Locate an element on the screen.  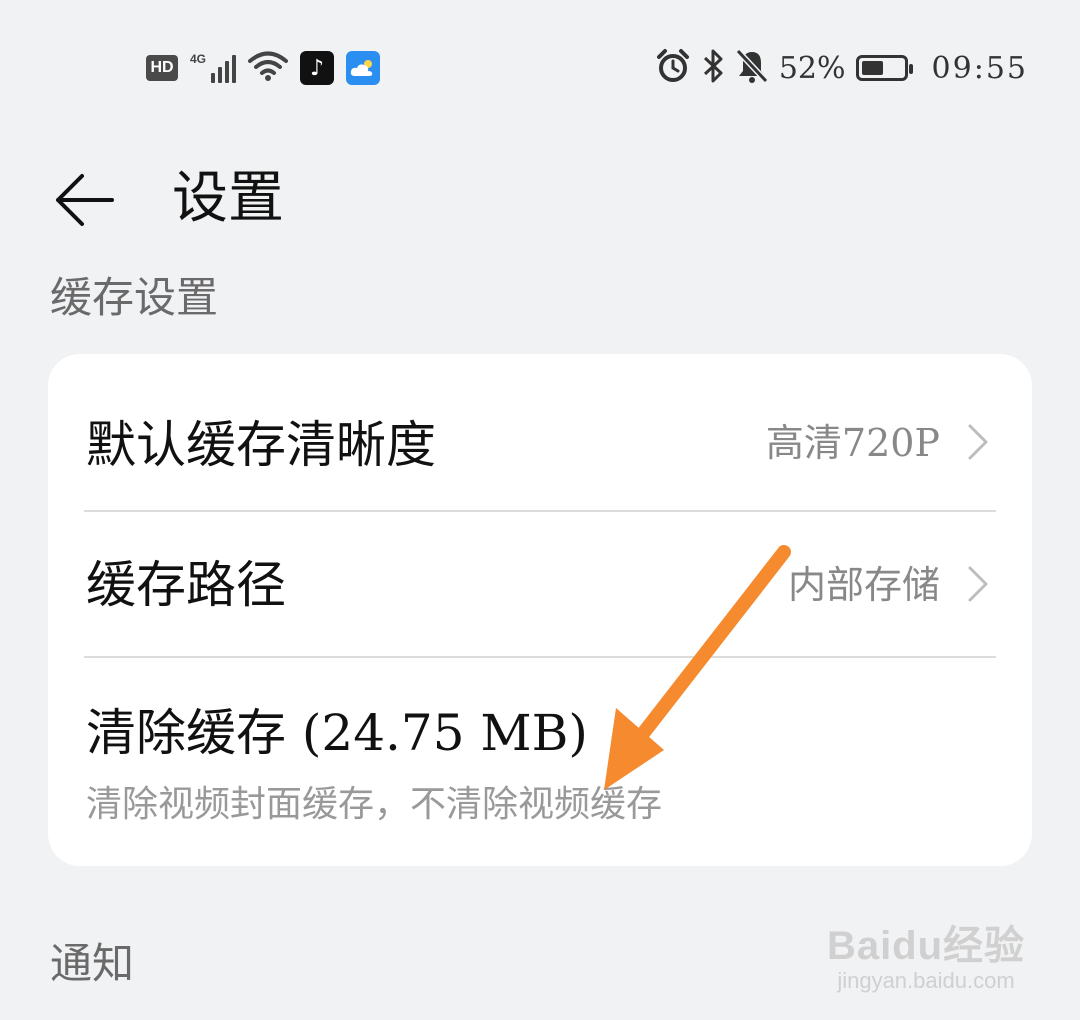
default-cache-quality-value: 高清720P is located at coordinates (852, 443).